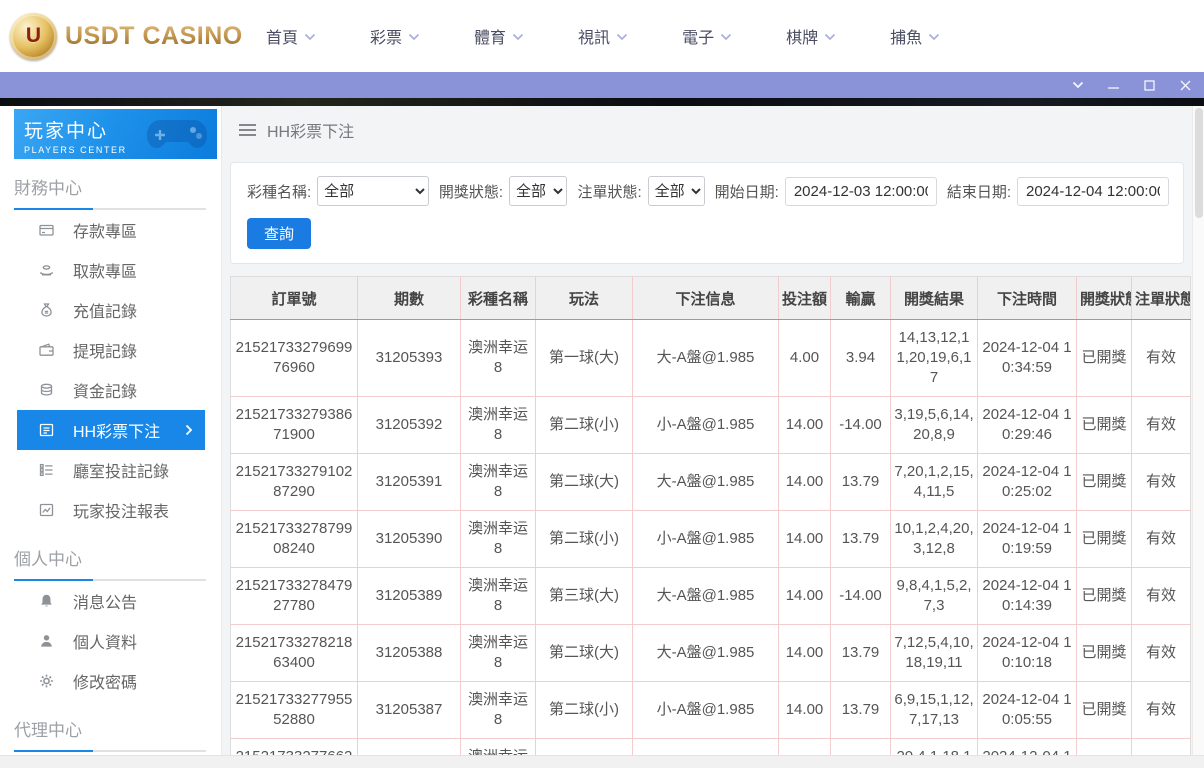 Image resolution: width=1204 pixels, height=768 pixels. I want to click on table-cell: 澳洲幸运8, so click(498, 482).